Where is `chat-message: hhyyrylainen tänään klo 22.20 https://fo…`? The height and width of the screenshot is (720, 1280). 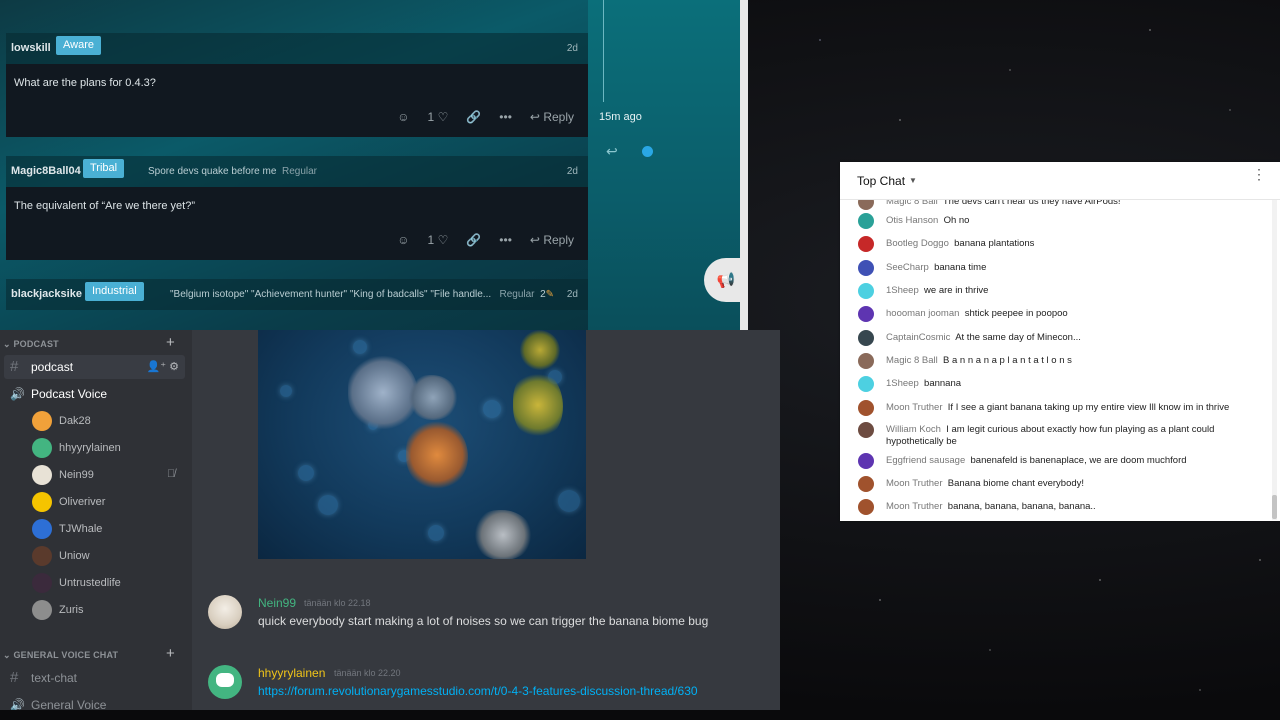 chat-message: hhyyrylainen tänään klo 22.20 https://fo… is located at coordinates (488, 687).